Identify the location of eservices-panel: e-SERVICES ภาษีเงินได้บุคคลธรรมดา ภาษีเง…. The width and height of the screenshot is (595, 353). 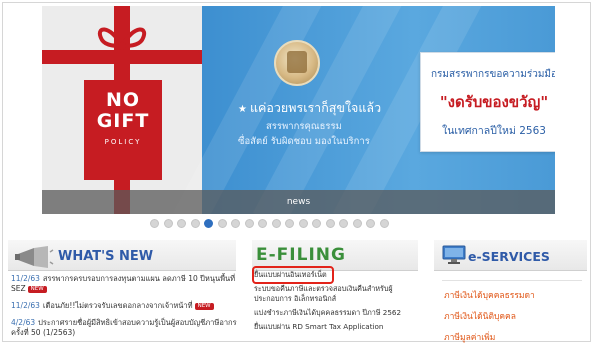
(510, 292).